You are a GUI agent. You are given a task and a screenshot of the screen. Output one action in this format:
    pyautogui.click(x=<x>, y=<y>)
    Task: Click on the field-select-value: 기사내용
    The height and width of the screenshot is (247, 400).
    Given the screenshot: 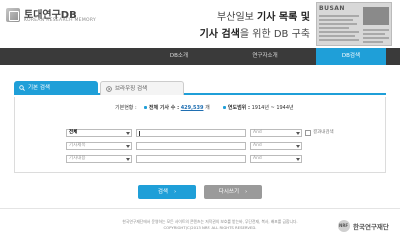 What is the action you would take?
    pyautogui.click(x=77, y=158)
    